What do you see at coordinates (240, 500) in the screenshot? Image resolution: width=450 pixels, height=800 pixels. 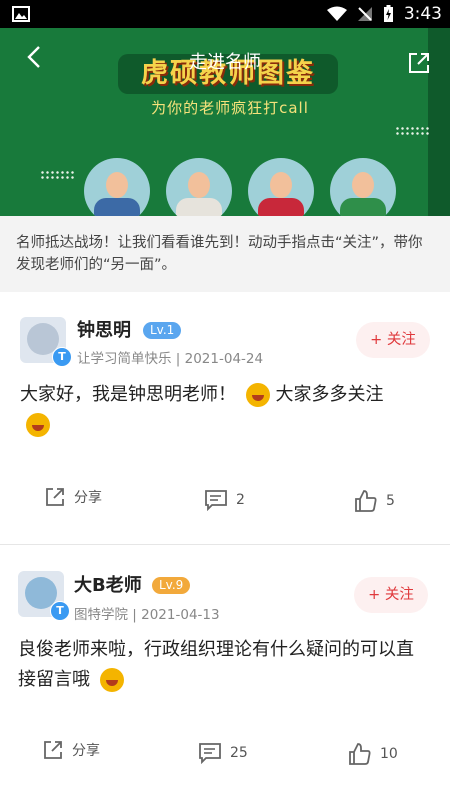 I see `comment-count: 2` at bounding box center [240, 500].